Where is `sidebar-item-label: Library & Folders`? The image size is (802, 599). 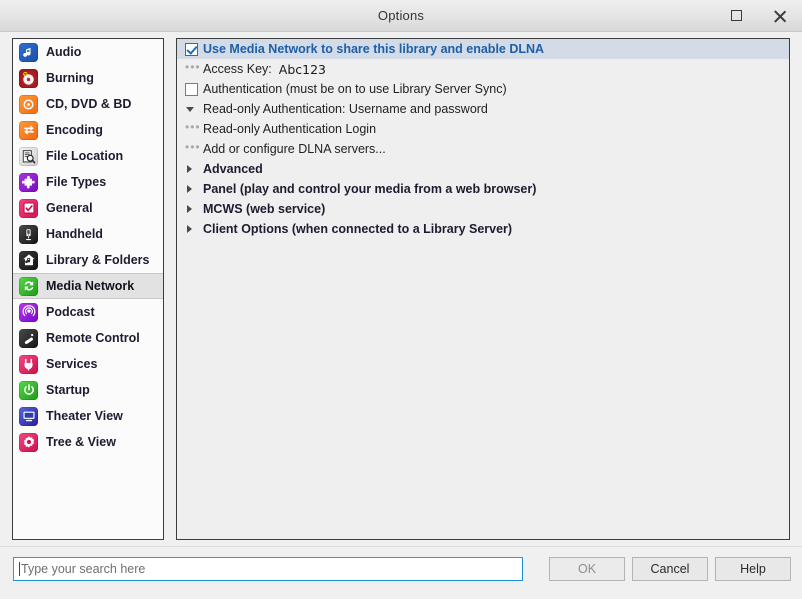 sidebar-item-label: Library & Folders is located at coordinates (98, 260).